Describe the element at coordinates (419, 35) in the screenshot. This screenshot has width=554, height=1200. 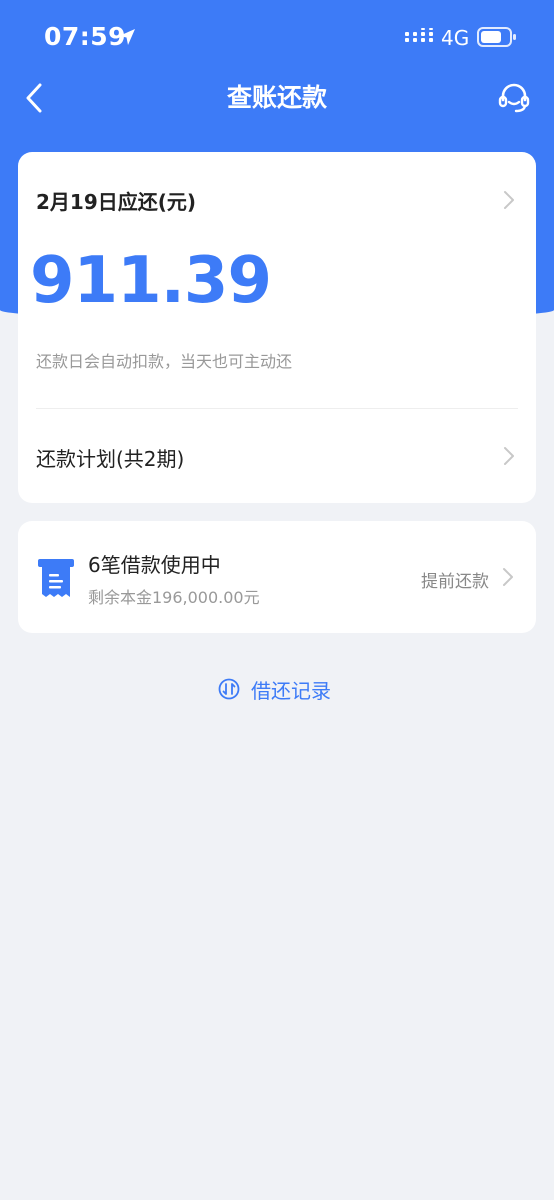
I see `signal-icon` at that location.